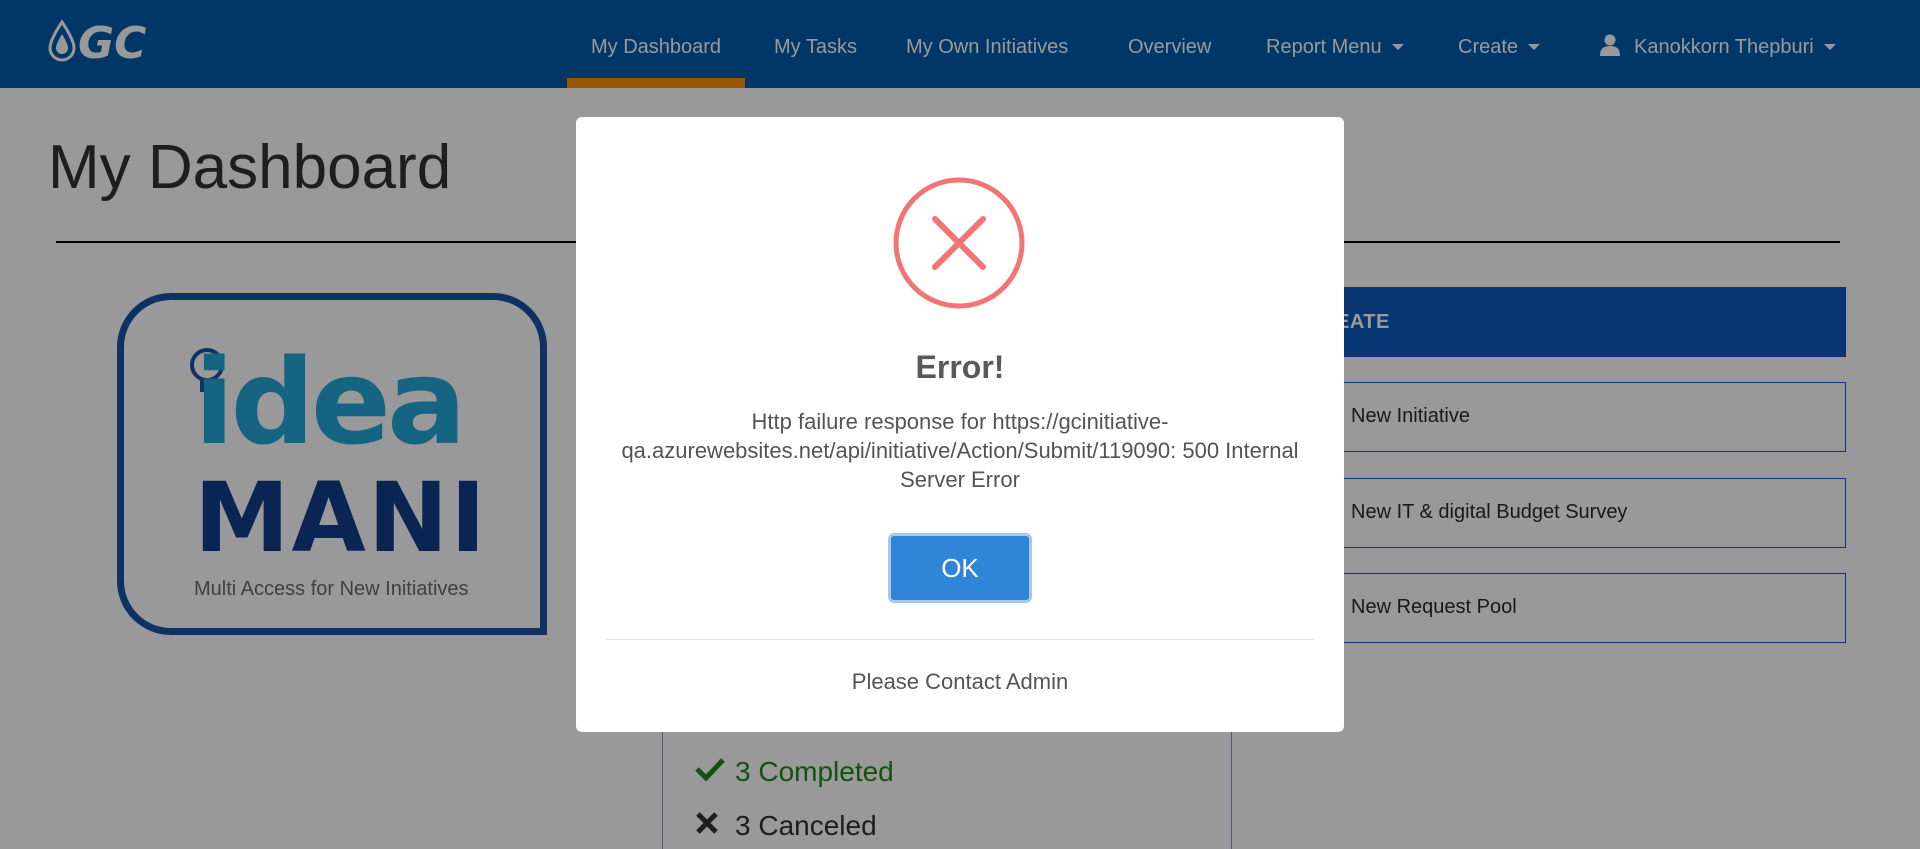  I want to click on ok-button: OK, so click(960, 568).